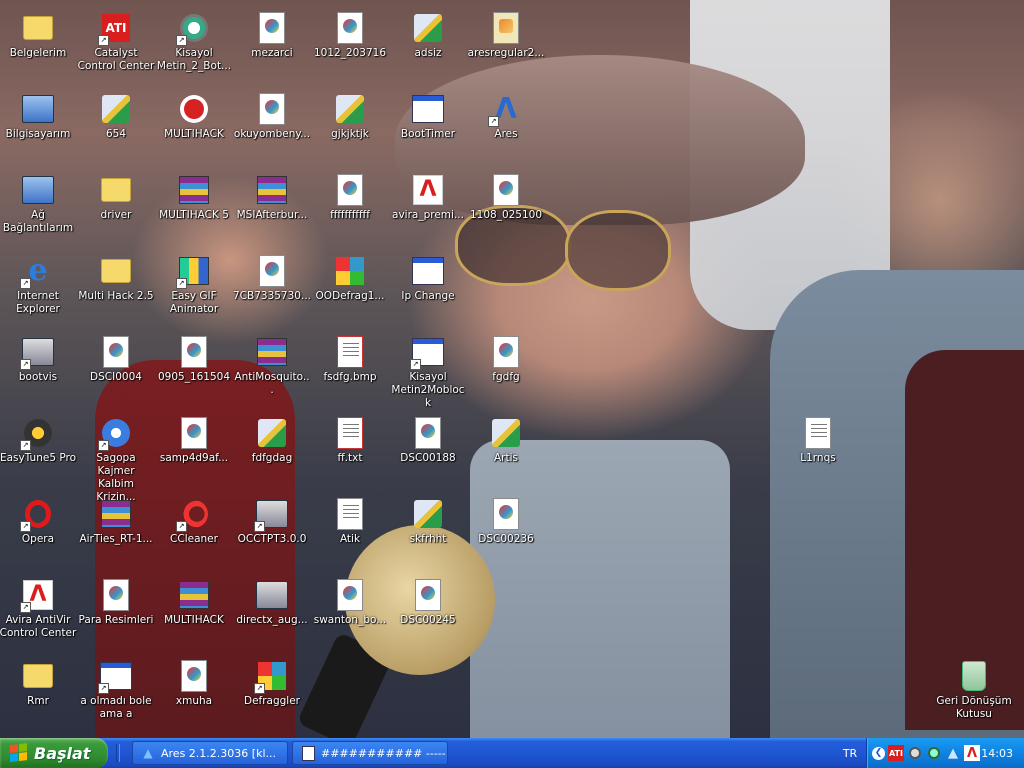 The width and height of the screenshot is (1024, 768). What do you see at coordinates (428, 36) in the screenshot?
I see `desktop-icon: adsiz` at bounding box center [428, 36].